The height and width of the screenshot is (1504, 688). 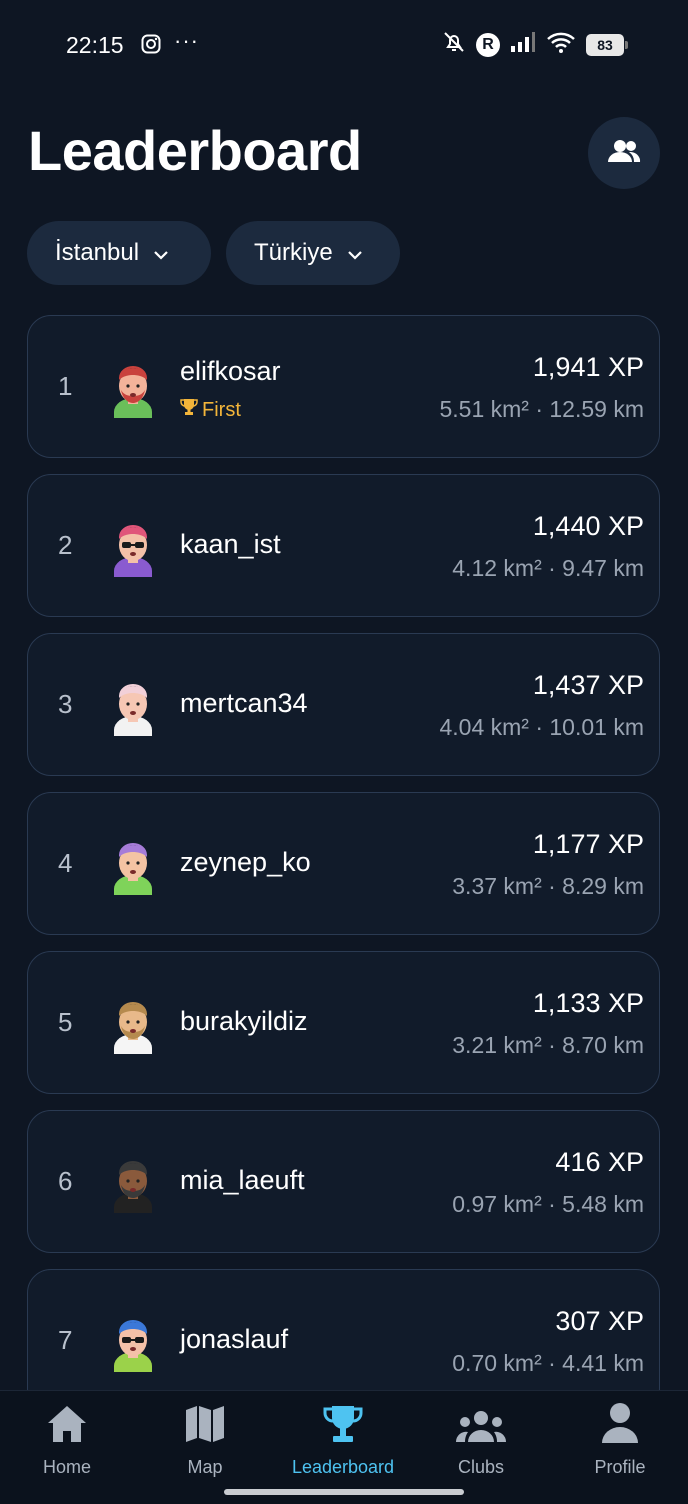 I want to click on username: kaan_ist, so click(x=230, y=544).